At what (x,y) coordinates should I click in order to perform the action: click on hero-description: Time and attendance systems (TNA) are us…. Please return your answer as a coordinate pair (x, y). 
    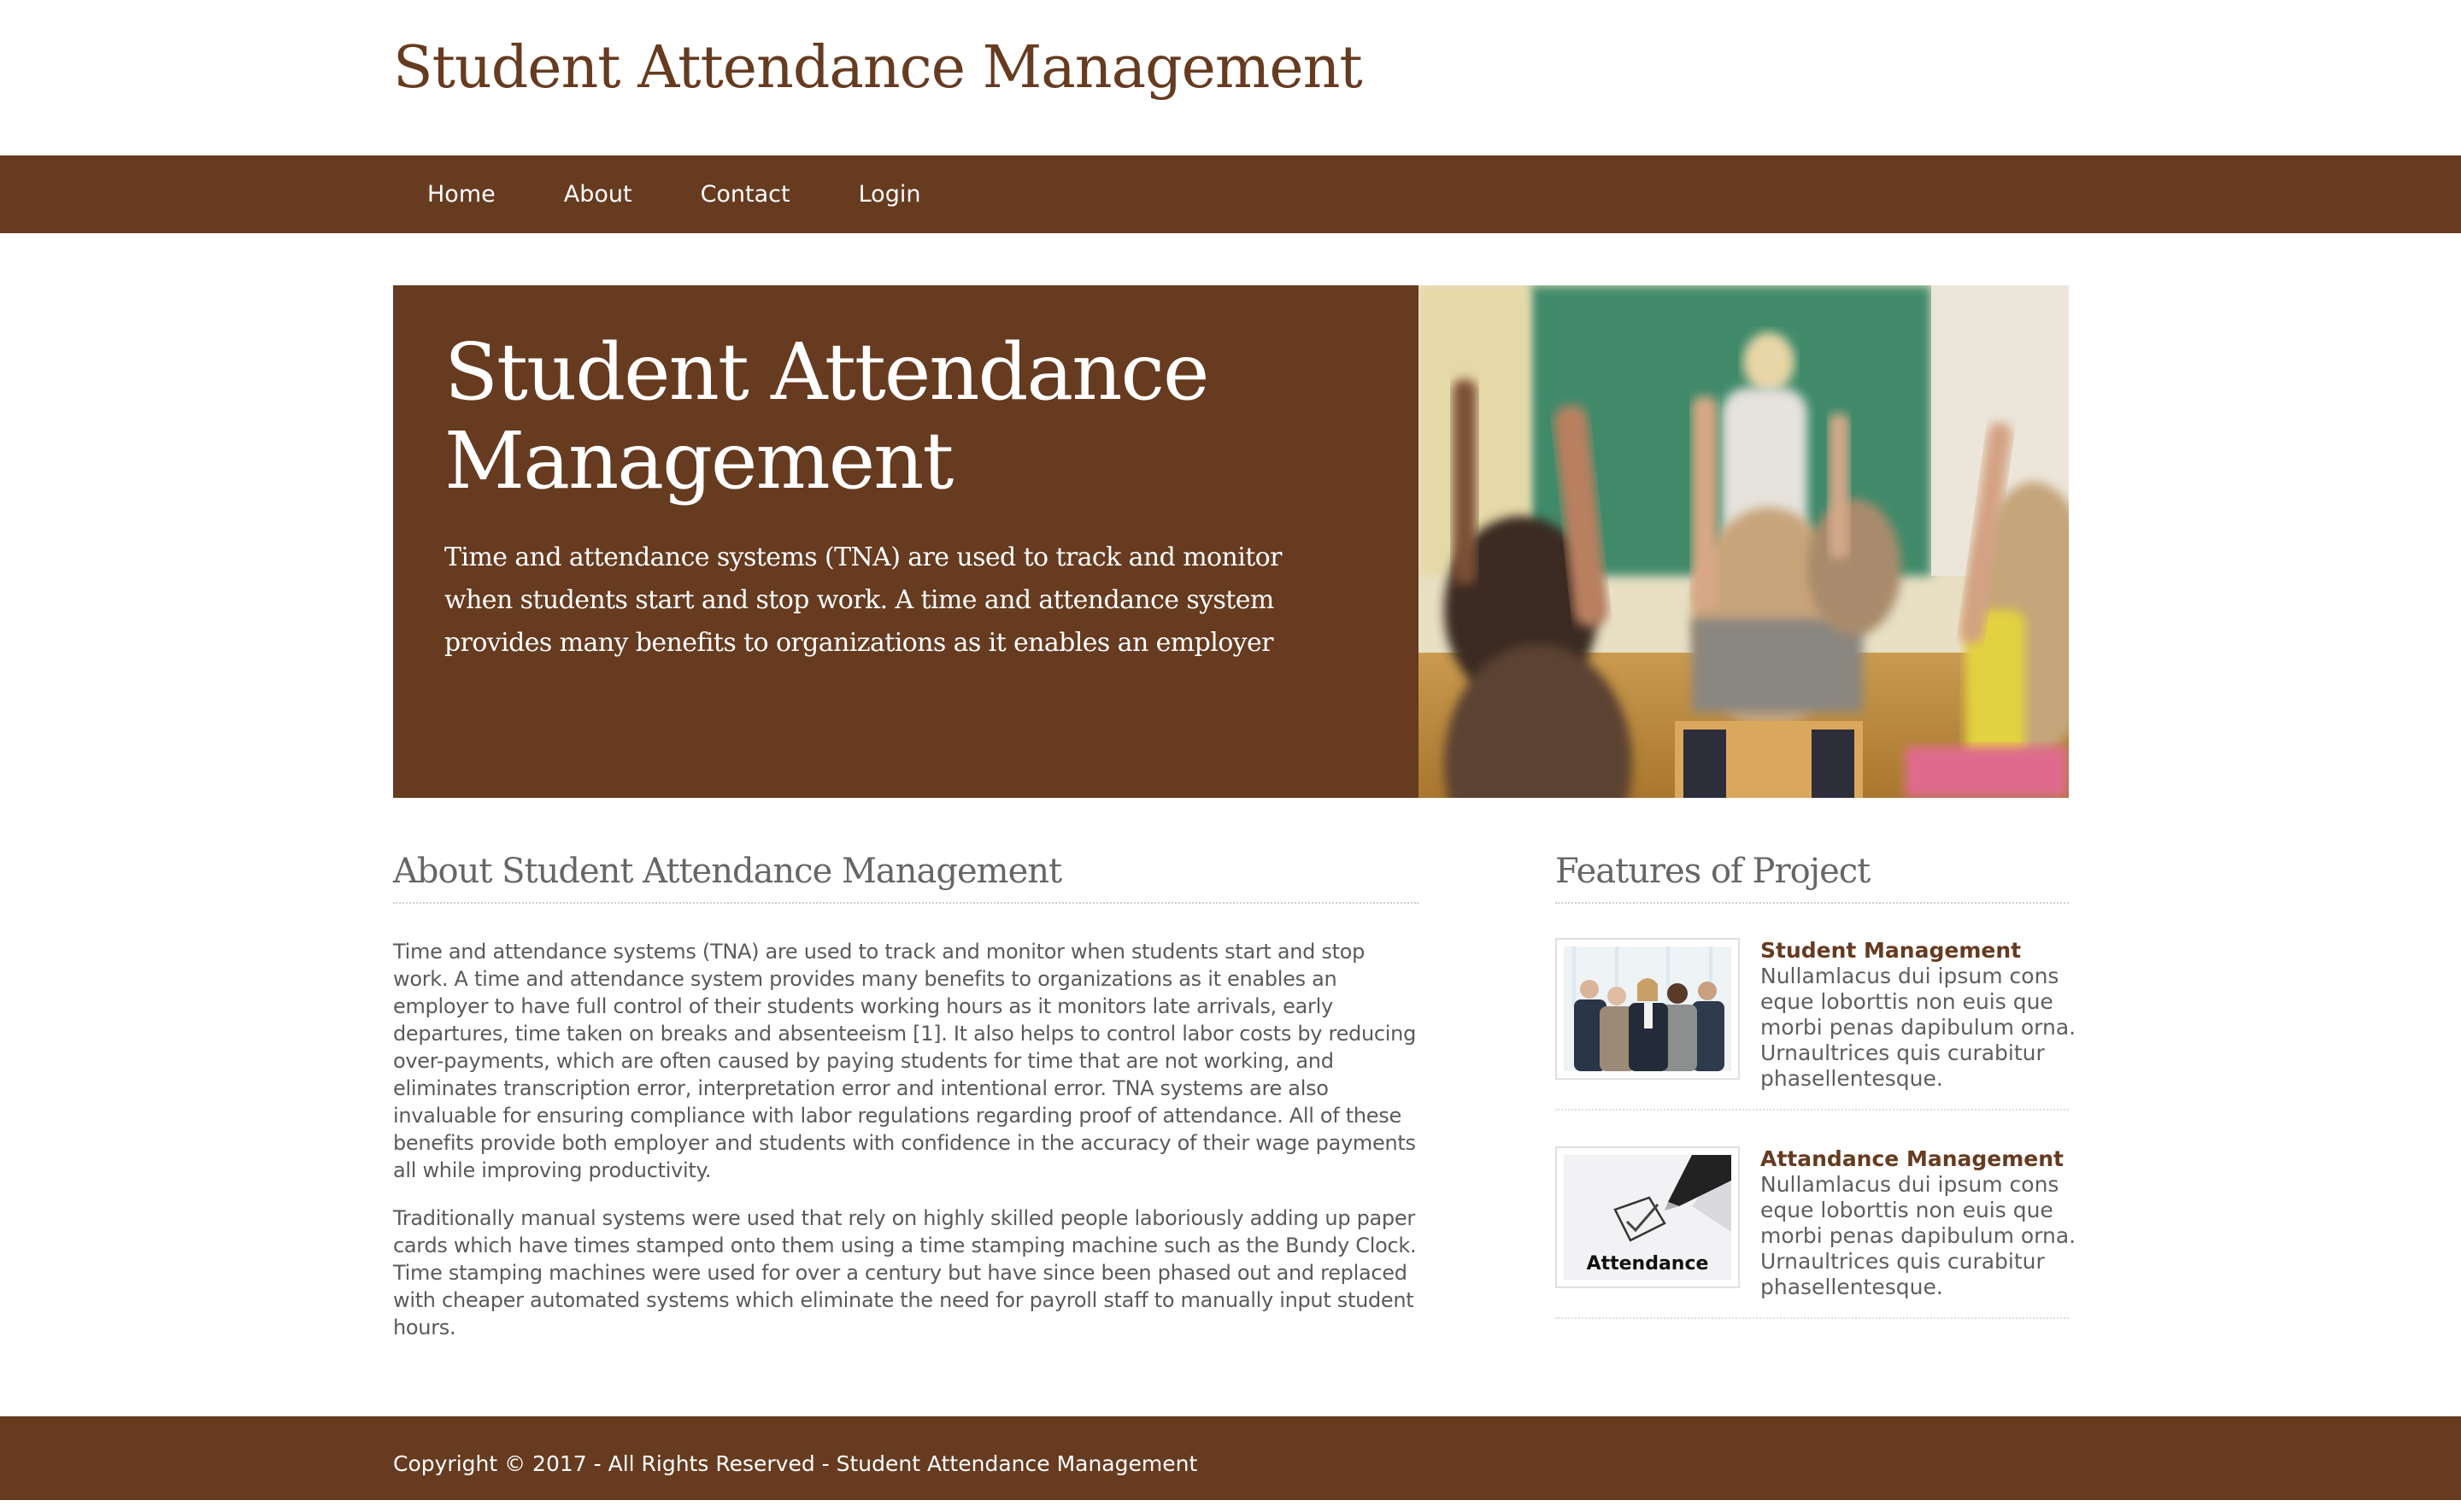
    Looking at the image, I should click on (863, 600).